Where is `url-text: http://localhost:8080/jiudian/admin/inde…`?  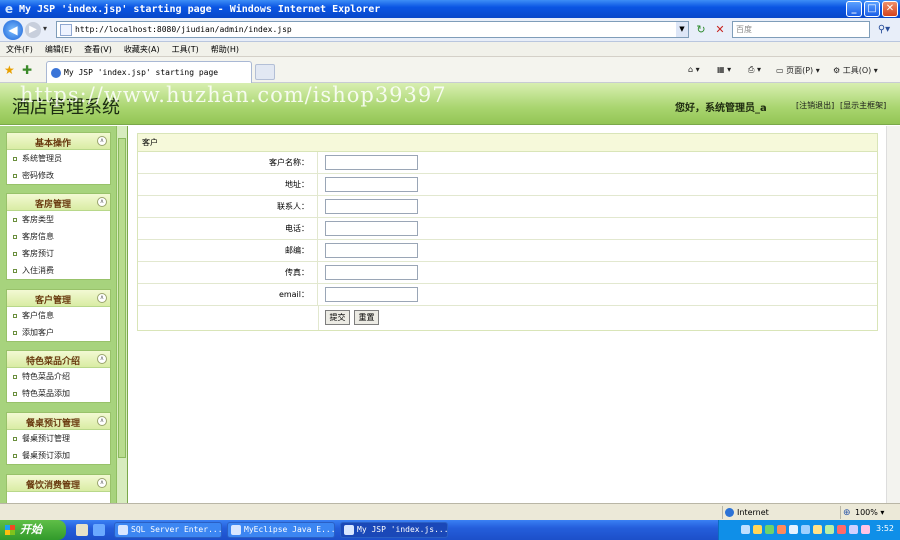
url-text: http://localhost:8080/jiudian/admin/inde… is located at coordinates (375, 29).